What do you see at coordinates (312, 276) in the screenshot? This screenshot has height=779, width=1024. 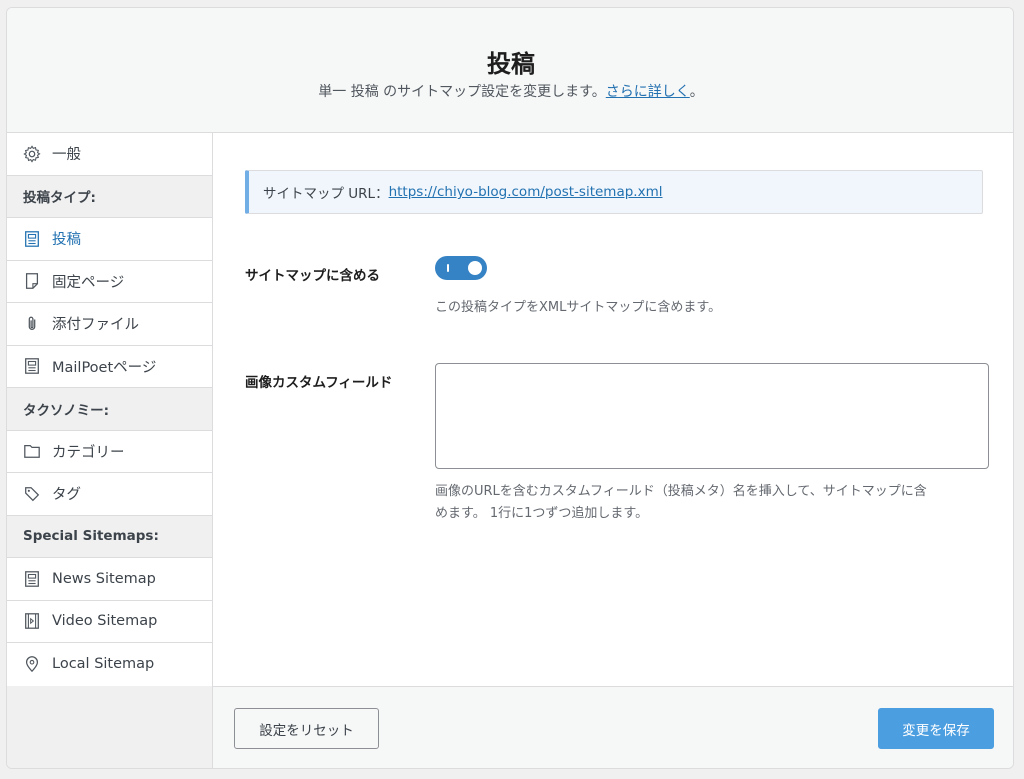 I see `include-in-sitemap-label: サイトマップに含める` at bounding box center [312, 276].